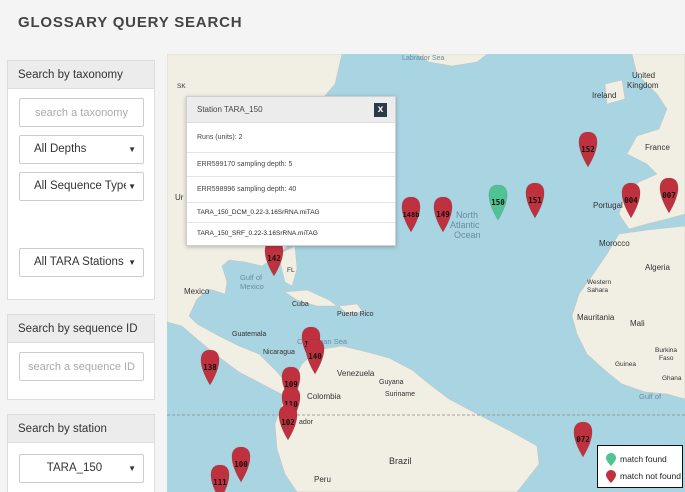  I want to click on station-marker-150: 150, so click(498, 202).